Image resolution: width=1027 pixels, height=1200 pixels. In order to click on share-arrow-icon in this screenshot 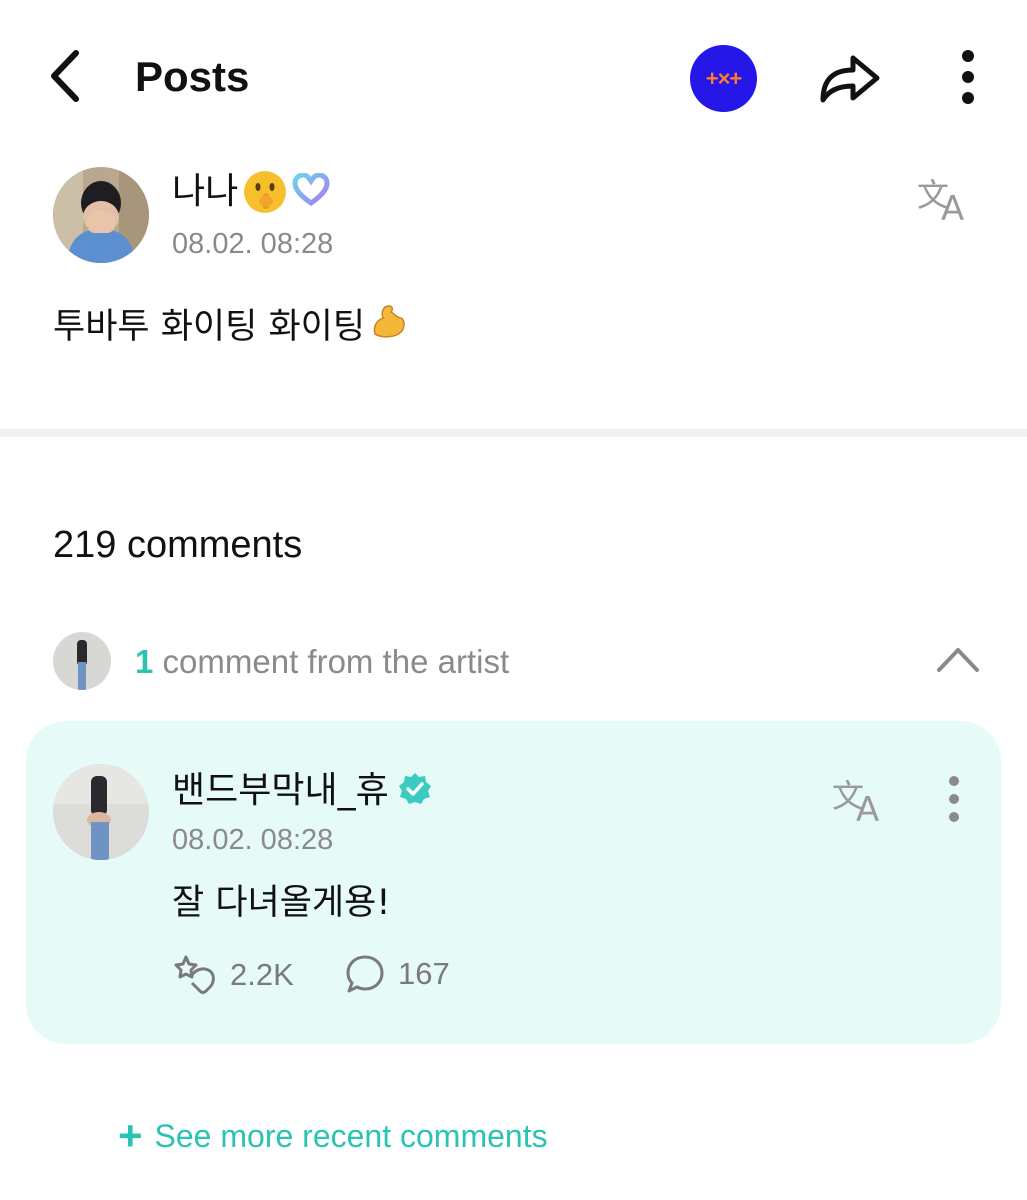, I will do `click(850, 79)`.